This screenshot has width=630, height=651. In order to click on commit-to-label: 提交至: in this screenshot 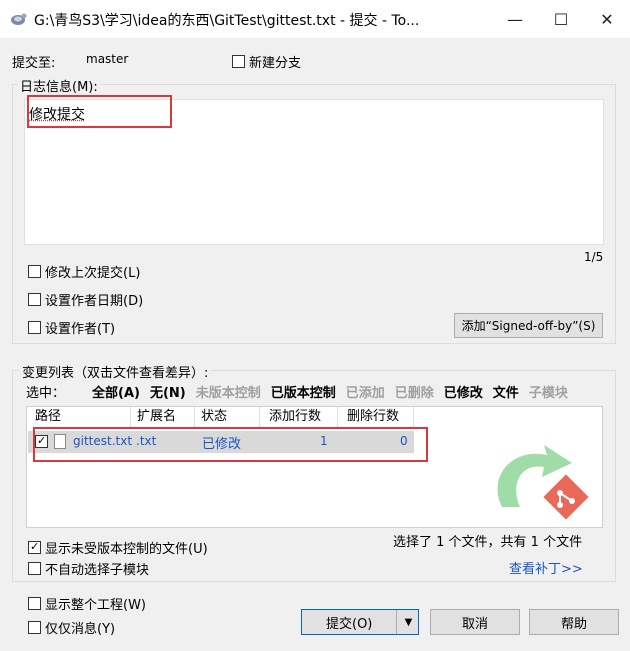, I will do `click(34, 63)`.